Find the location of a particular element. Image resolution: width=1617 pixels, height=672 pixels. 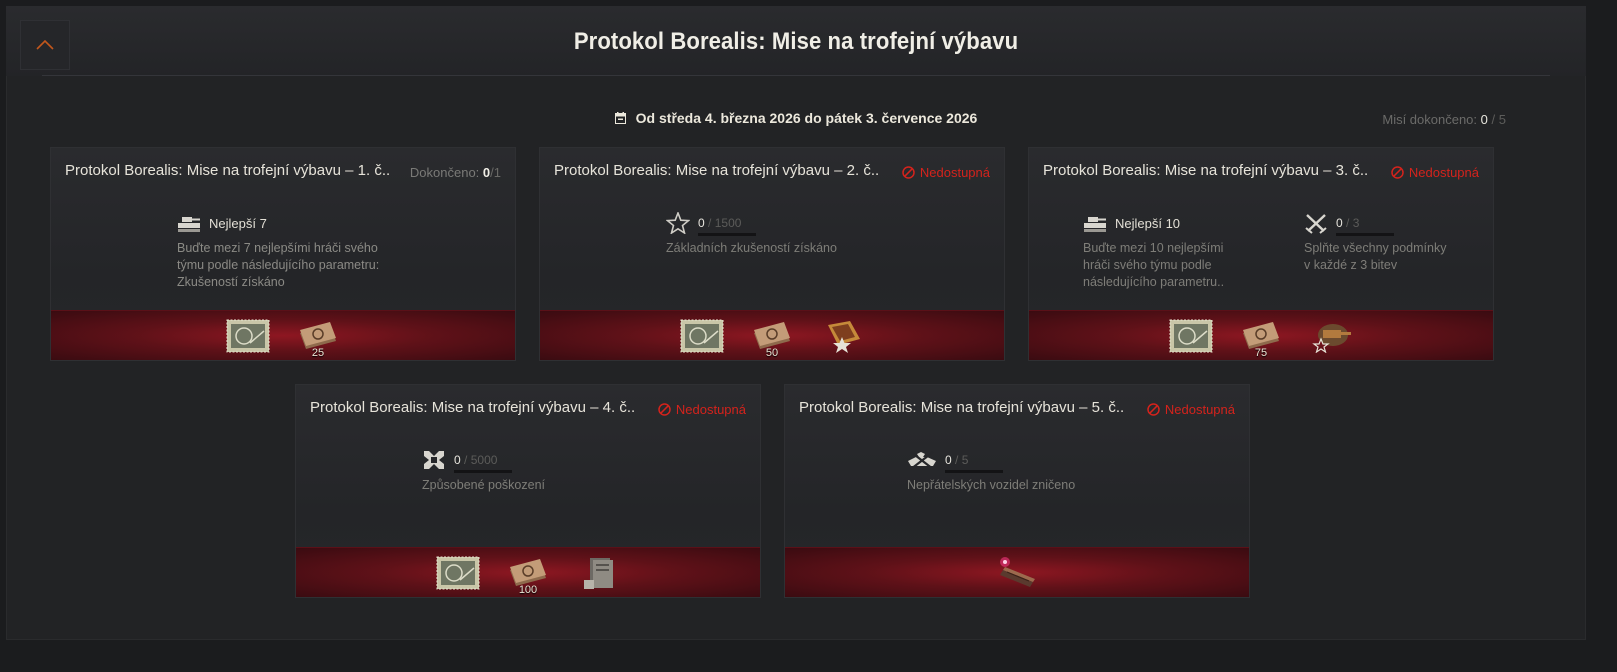

condition-name: Nejlepší 7 is located at coordinates (238, 223).